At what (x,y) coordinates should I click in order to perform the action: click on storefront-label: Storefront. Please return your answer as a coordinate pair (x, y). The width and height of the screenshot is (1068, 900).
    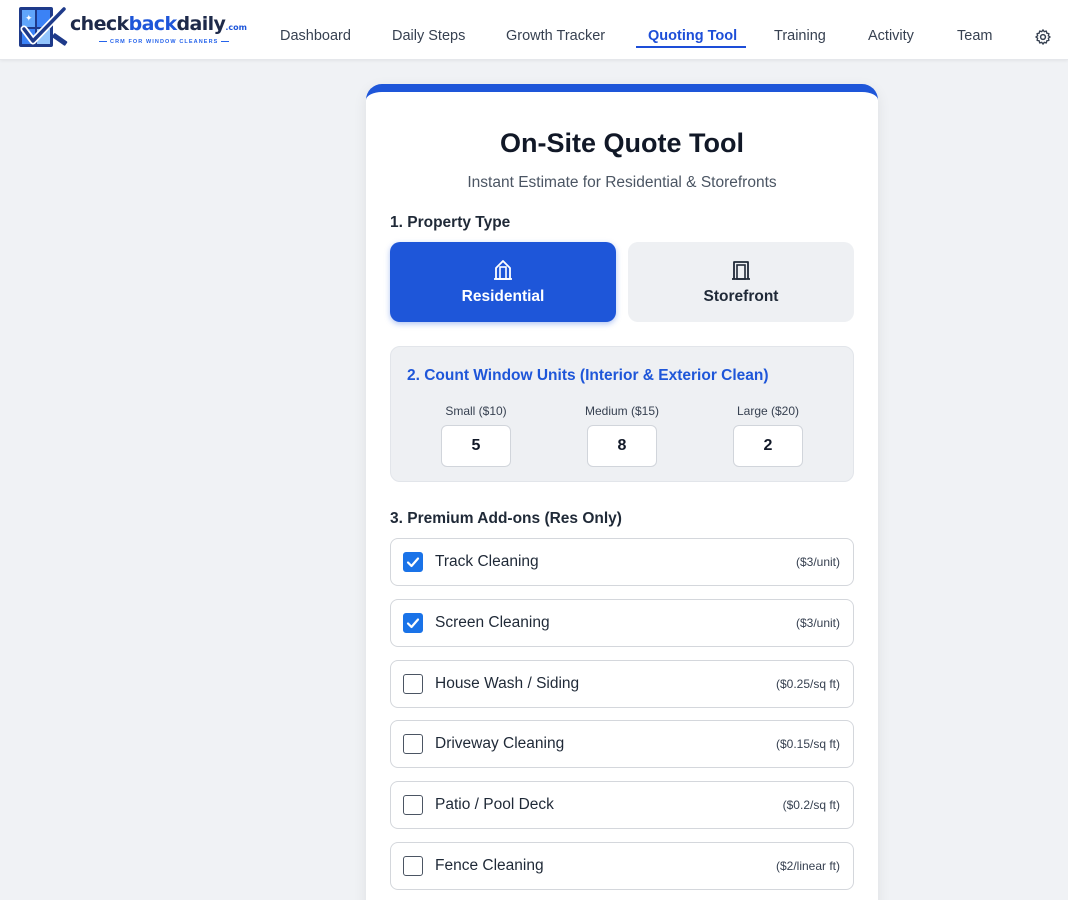
    Looking at the image, I should click on (741, 296).